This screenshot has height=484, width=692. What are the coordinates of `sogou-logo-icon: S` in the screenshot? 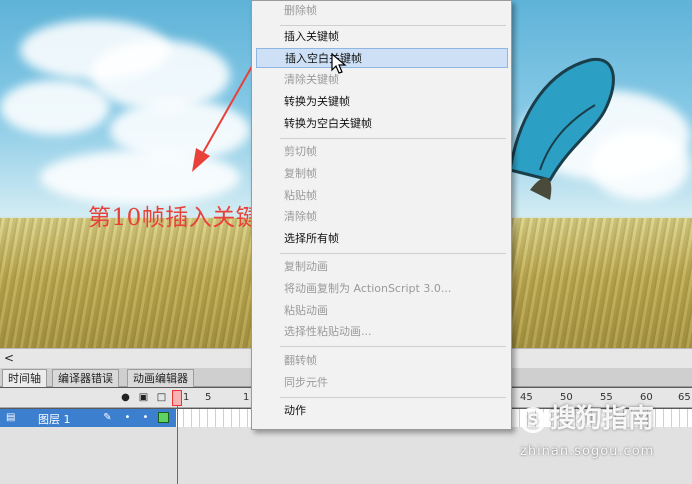 It's located at (533, 419).